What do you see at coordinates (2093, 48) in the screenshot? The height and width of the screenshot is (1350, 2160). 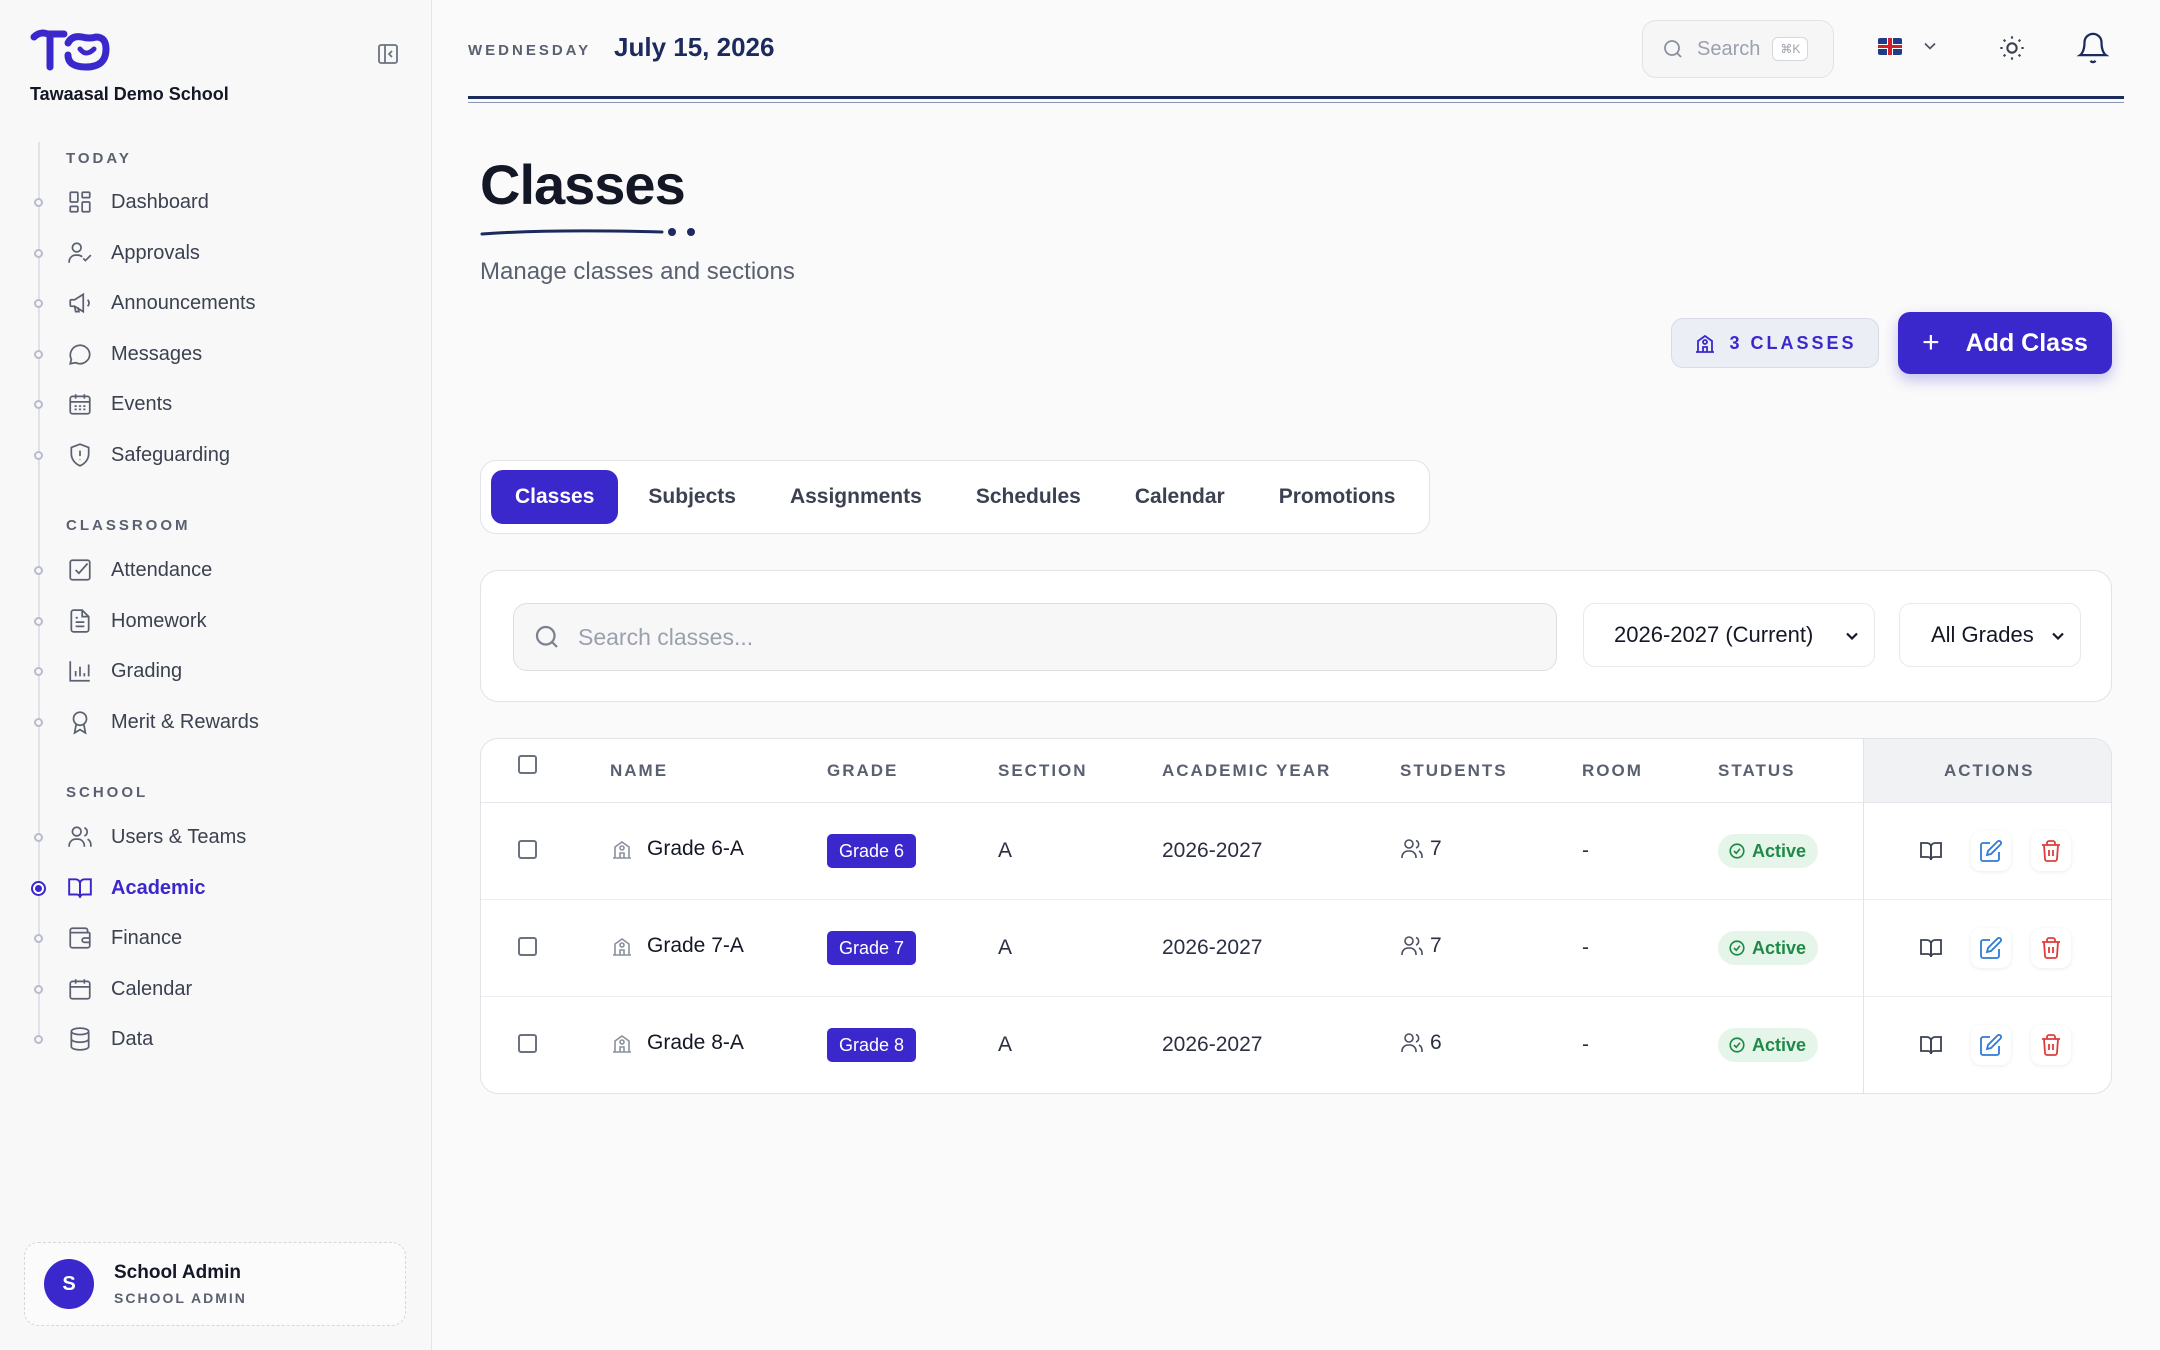 I see `bell-icon` at bounding box center [2093, 48].